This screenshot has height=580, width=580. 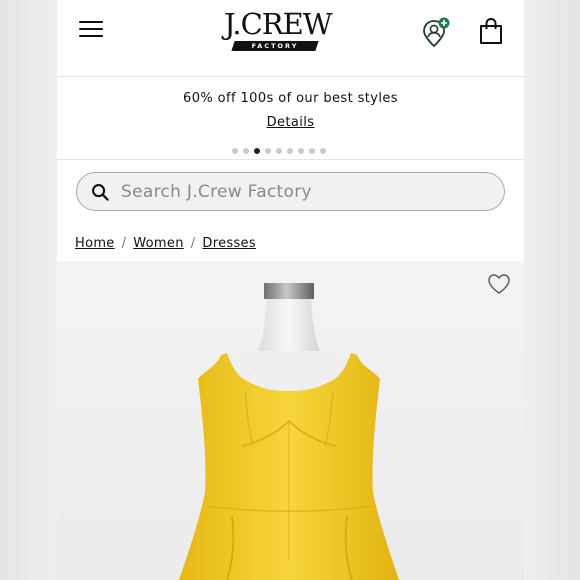 I want to click on heart-outline-icon, so click(x=499, y=284).